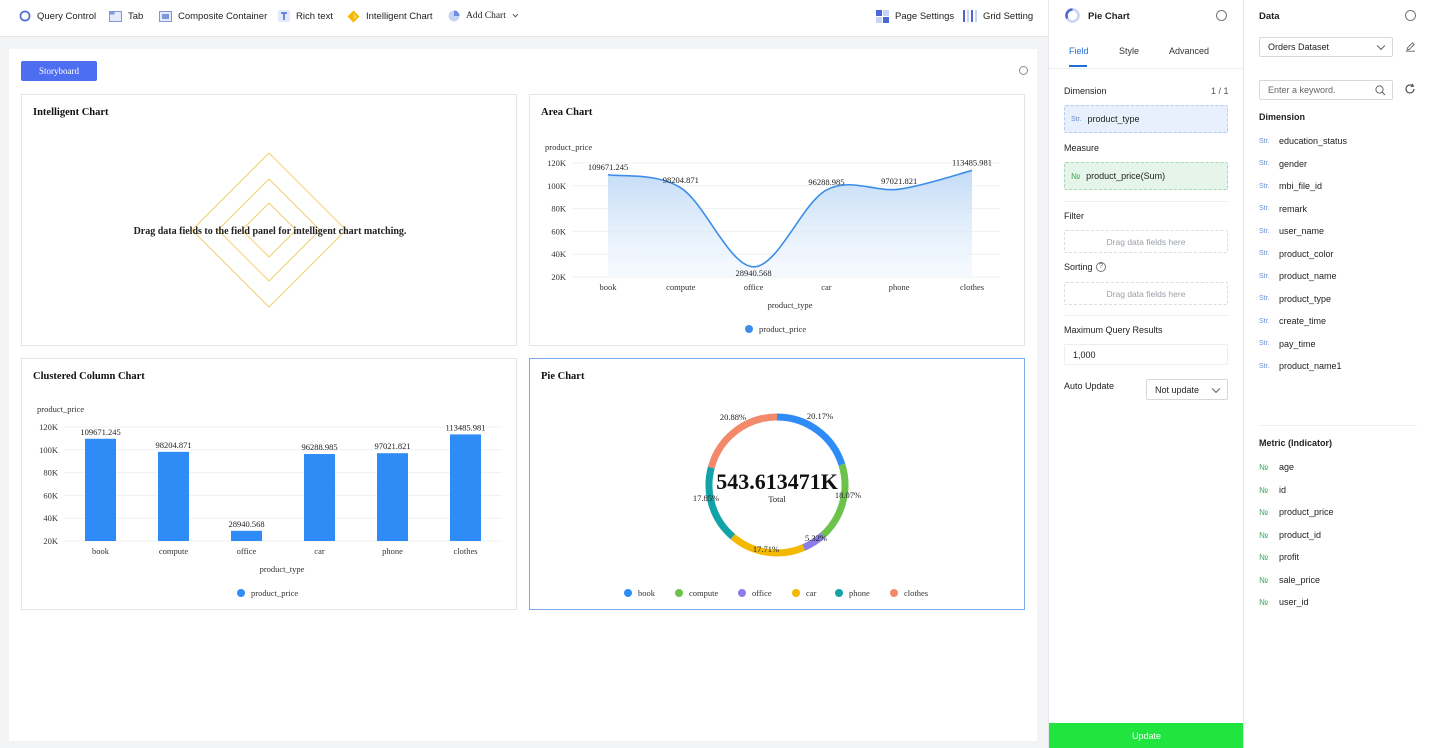 The image size is (1429, 748). What do you see at coordinates (811, 593) in the screenshot?
I see `legend-label: car` at bounding box center [811, 593].